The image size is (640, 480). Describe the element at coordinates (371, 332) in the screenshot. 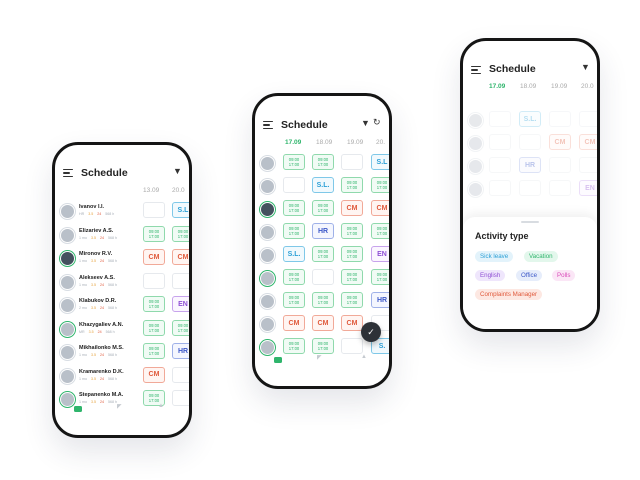

I see `check-icon: ✓` at that location.